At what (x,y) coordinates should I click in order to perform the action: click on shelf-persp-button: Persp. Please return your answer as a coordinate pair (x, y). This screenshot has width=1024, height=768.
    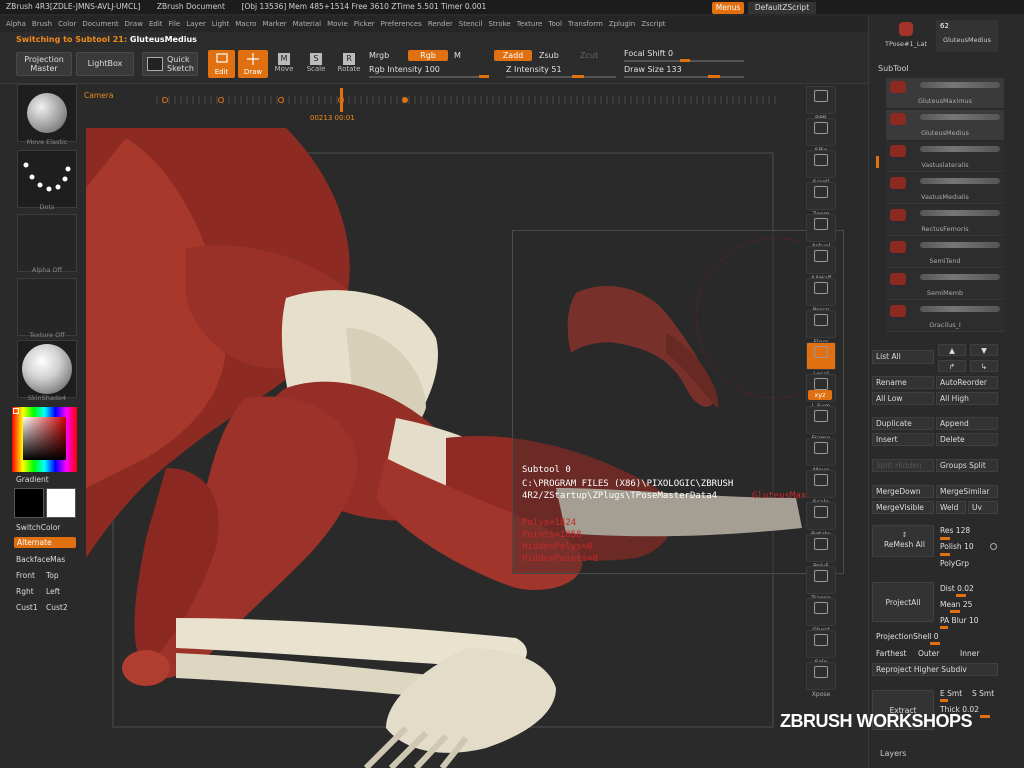
    Looking at the image, I should click on (821, 296).